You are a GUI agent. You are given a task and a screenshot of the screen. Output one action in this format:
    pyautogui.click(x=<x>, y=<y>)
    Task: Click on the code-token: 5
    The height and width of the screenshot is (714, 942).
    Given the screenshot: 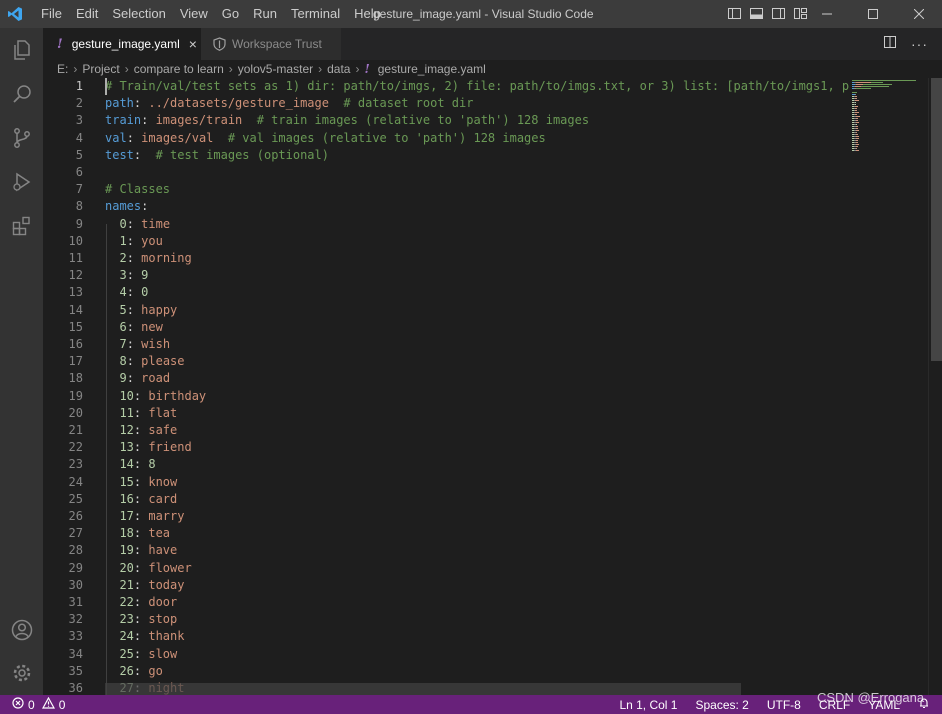 What is the action you would take?
    pyautogui.click(x=116, y=309)
    